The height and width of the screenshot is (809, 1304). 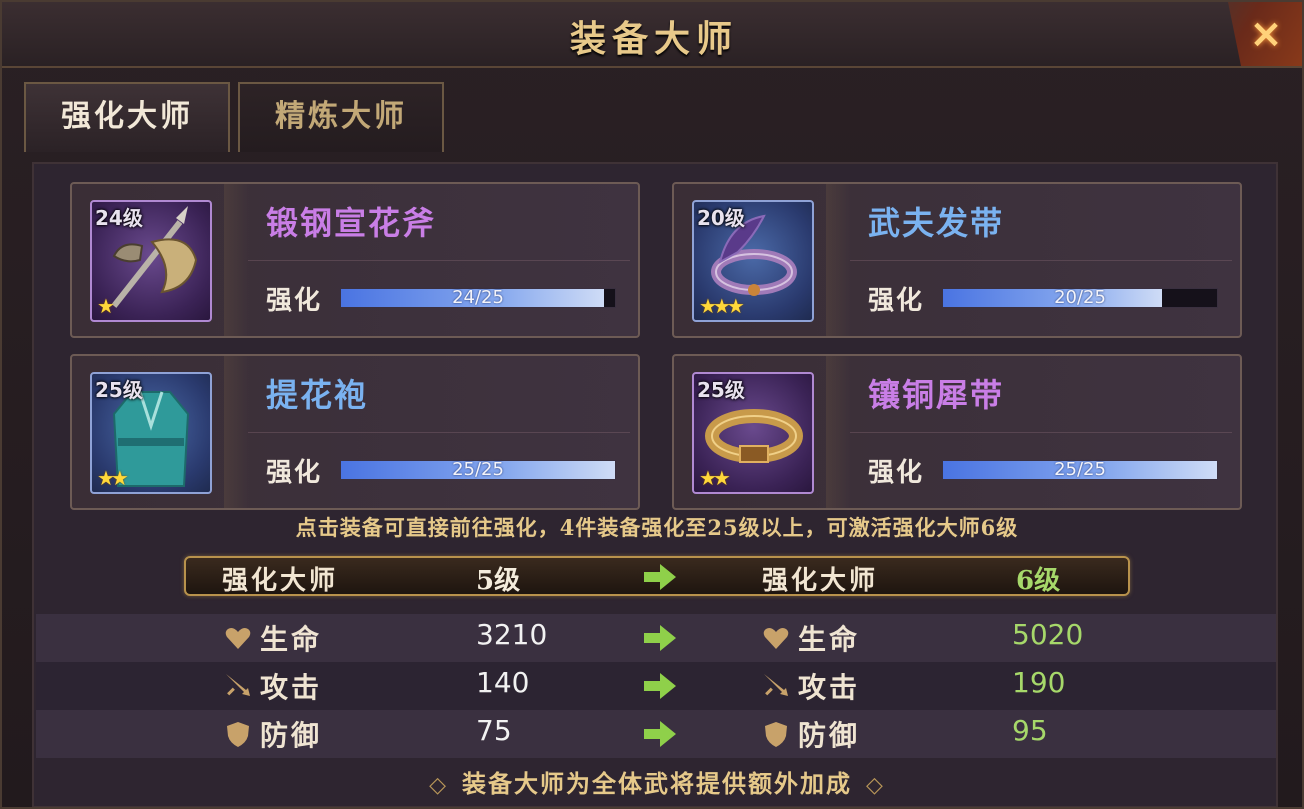 I want to click on stat-row-attack: 攻击 140 攻击 190, so click(x=656, y=686).